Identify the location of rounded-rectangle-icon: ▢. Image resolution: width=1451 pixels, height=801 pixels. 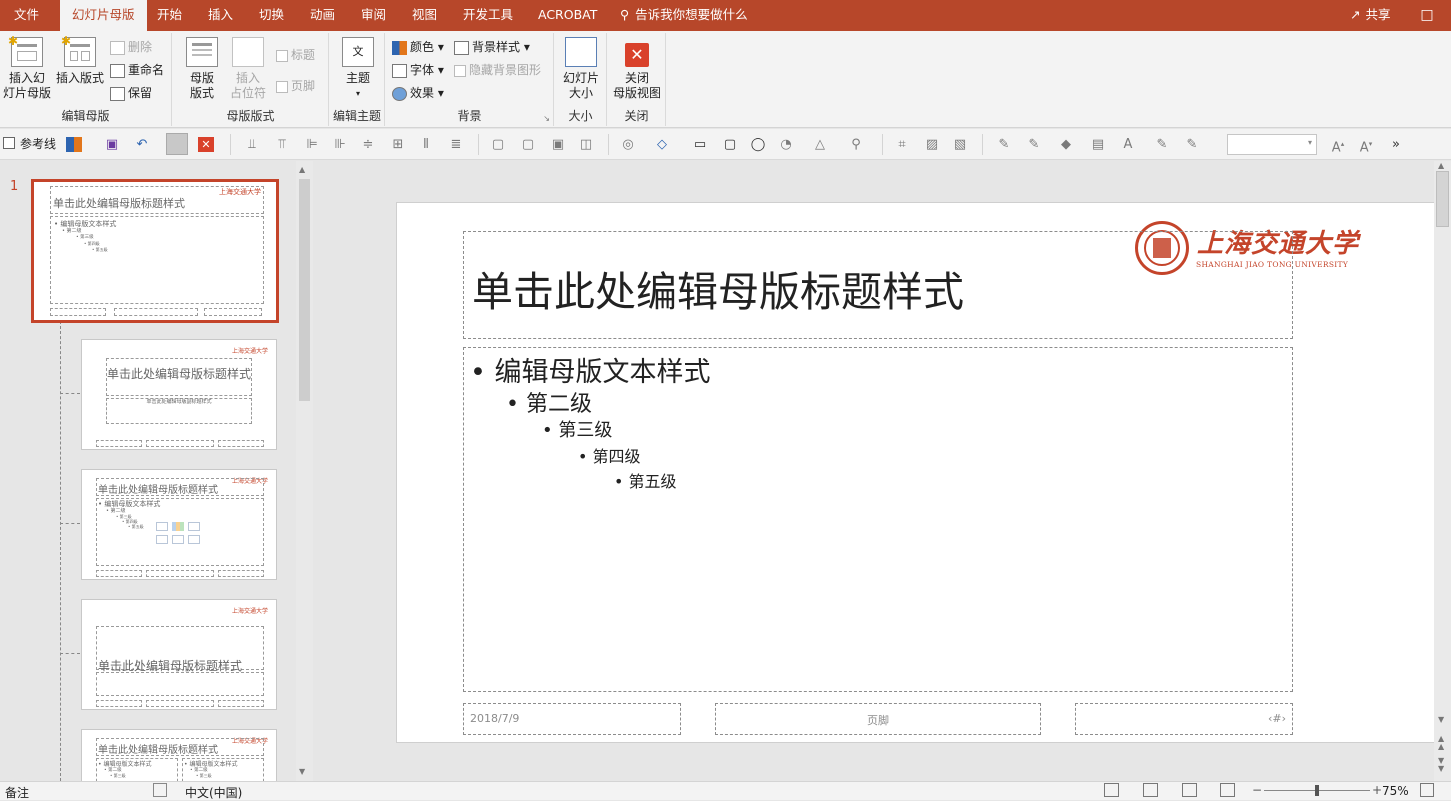
(730, 144).